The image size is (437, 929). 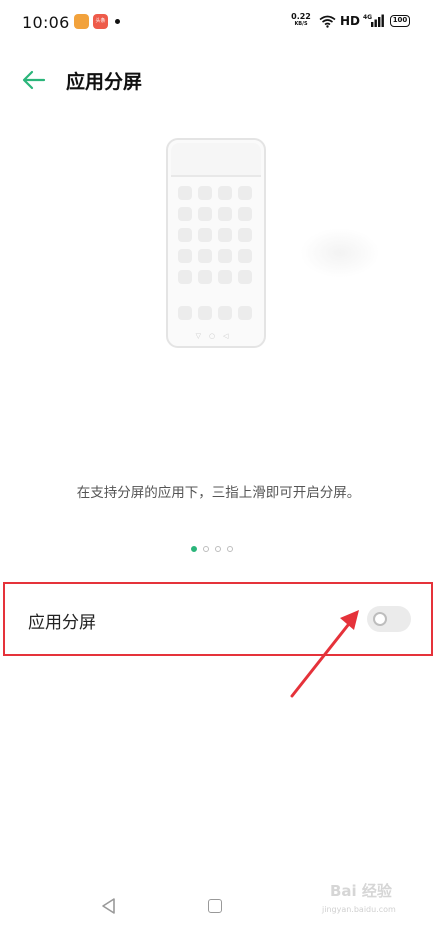 I want to click on watermark-logo: Bai 经验, so click(x=361, y=891).